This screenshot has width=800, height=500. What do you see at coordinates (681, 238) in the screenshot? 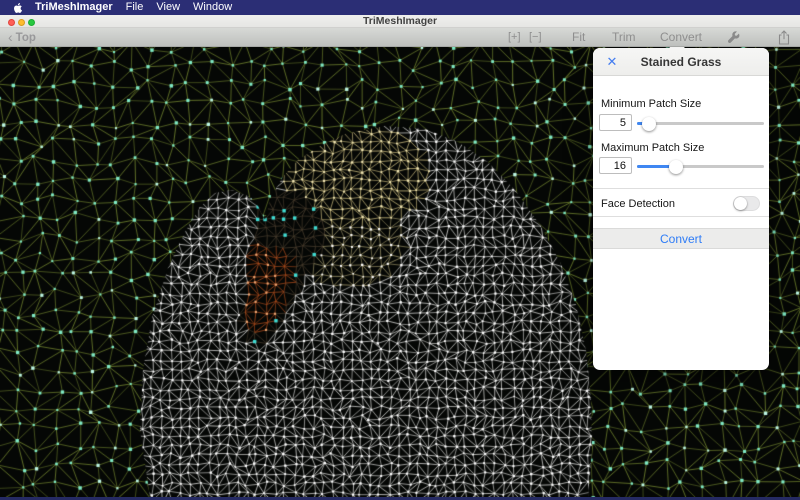
I see `convert-action-button: Convert` at bounding box center [681, 238].